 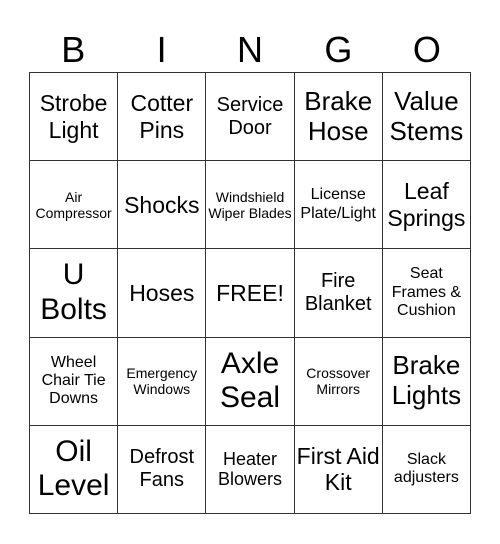 What do you see at coordinates (250, 117) in the screenshot?
I see `bingo-cell: Service Door` at bounding box center [250, 117].